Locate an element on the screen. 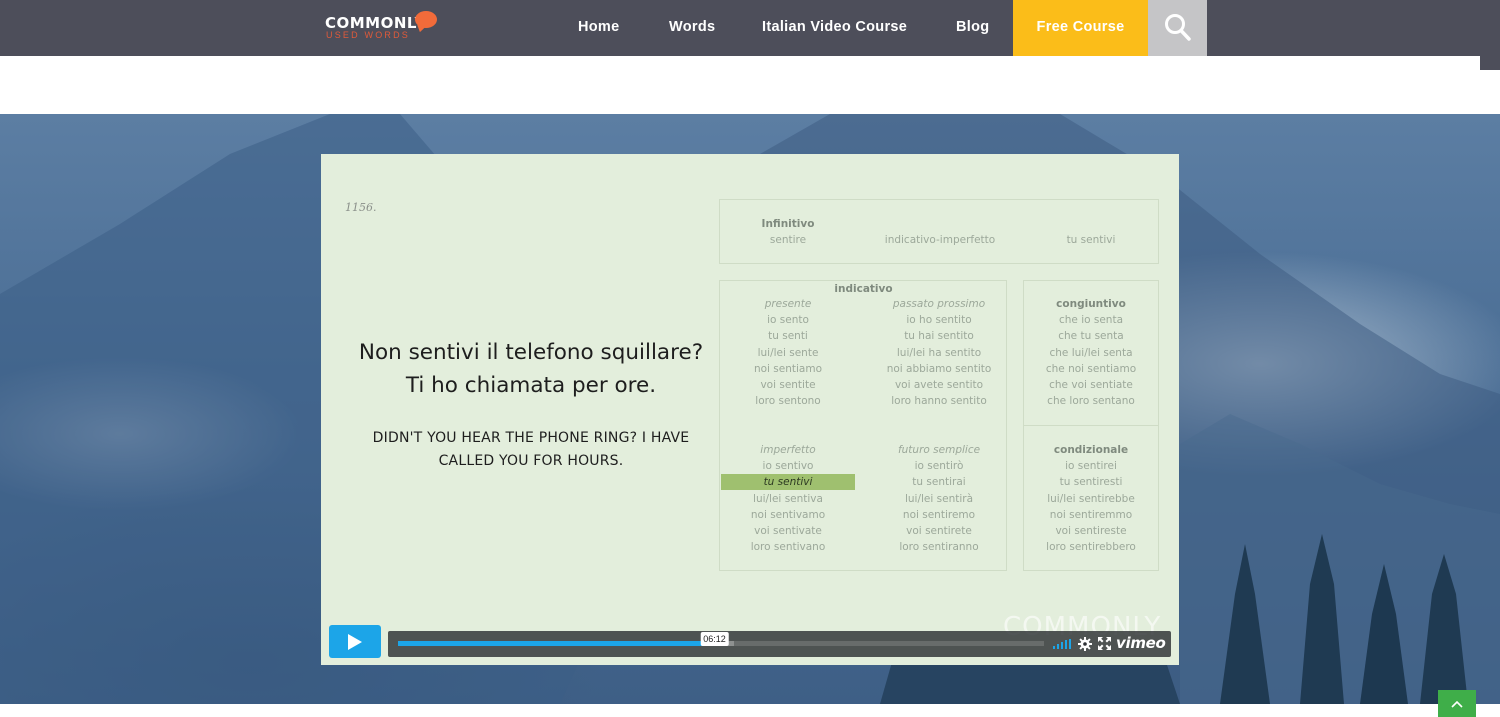  progress-bar: 06:12 is located at coordinates (721, 639).